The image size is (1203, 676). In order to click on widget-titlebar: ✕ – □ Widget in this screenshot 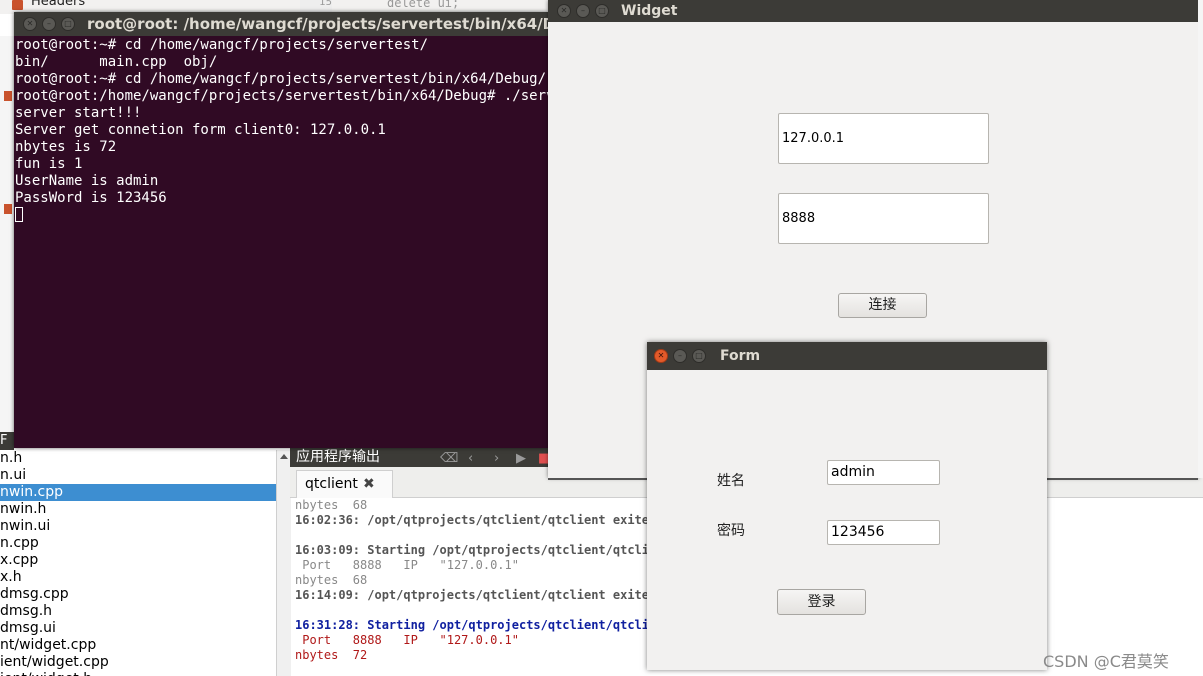, I will do `click(873, 11)`.